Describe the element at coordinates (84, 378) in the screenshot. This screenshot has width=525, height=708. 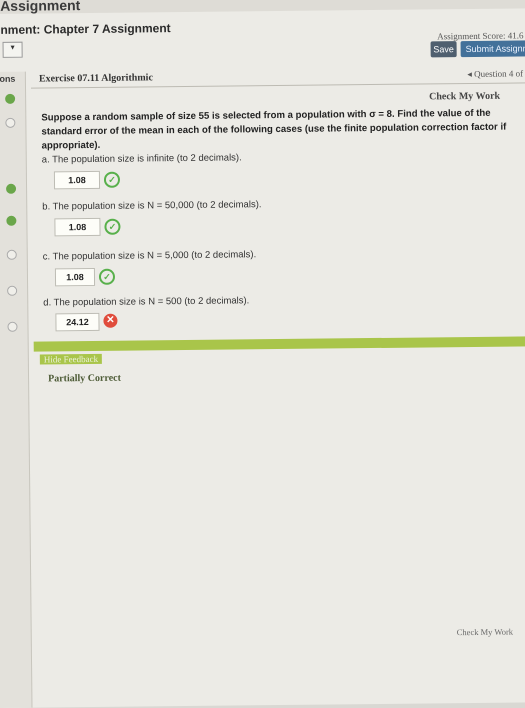
I see `feedback-status: Partially Correct` at that location.